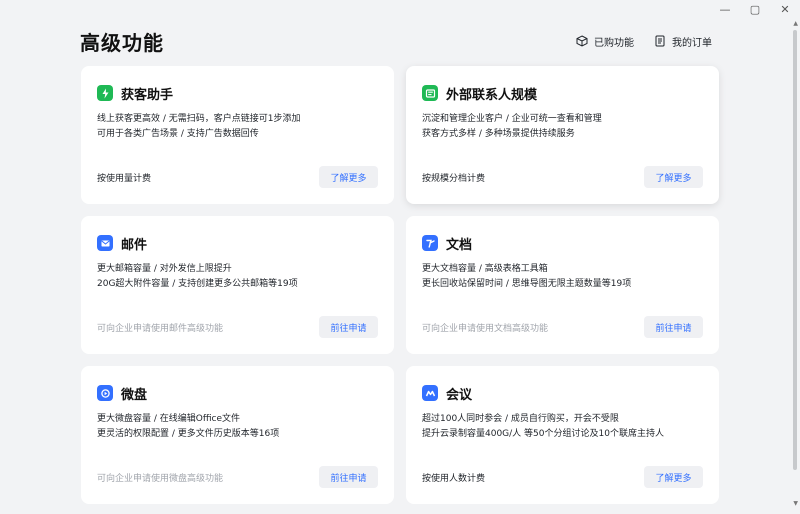  What do you see at coordinates (485, 328) in the screenshot?
I see `apply-note: 可向企业申请使用文档高级功能` at bounding box center [485, 328].